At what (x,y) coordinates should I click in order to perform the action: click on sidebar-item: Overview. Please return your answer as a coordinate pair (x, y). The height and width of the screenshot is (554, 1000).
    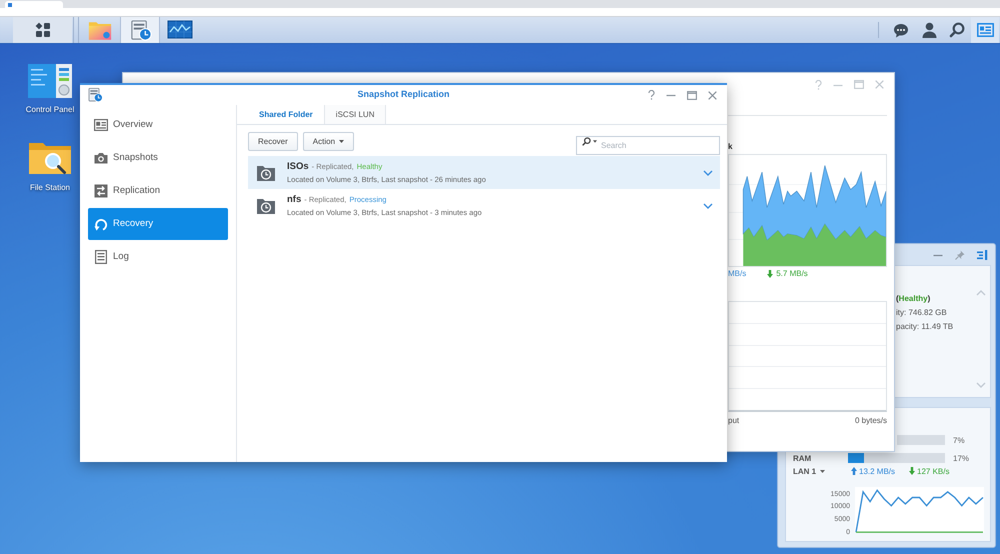
    Looking at the image, I should click on (158, 125).